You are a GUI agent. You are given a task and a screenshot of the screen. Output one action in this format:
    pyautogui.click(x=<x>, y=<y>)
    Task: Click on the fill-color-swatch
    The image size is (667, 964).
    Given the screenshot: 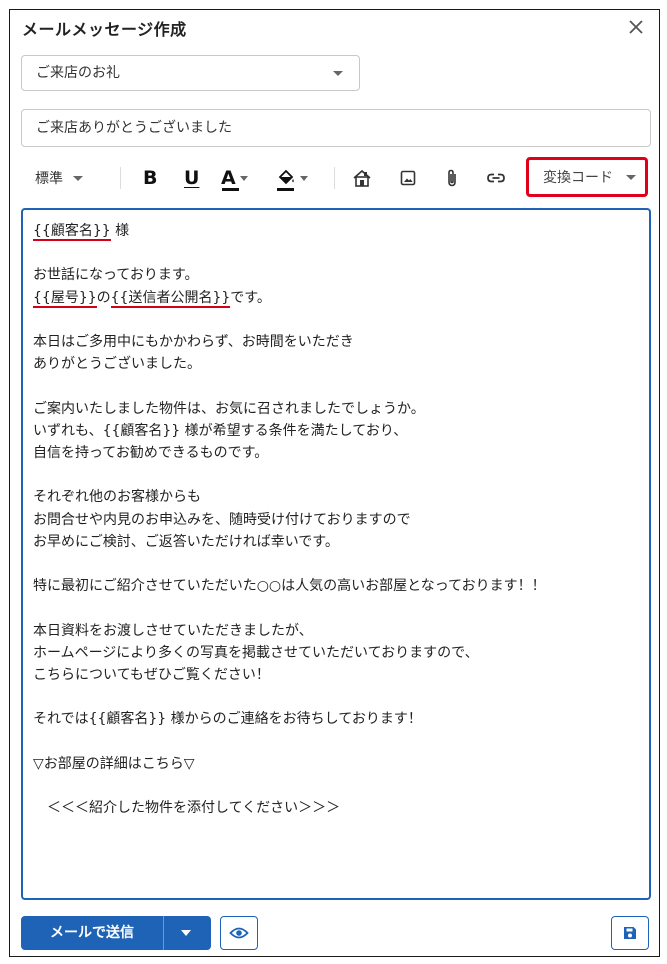 What is the action you would take?
    pyautogui.click(x=285, y=189)
    